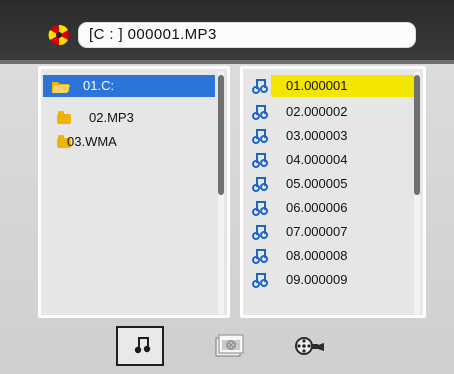 Image resolution: width=454 pixels, height=374 pixels. I want to click on file-label: 08.000008, so click(317, 255).